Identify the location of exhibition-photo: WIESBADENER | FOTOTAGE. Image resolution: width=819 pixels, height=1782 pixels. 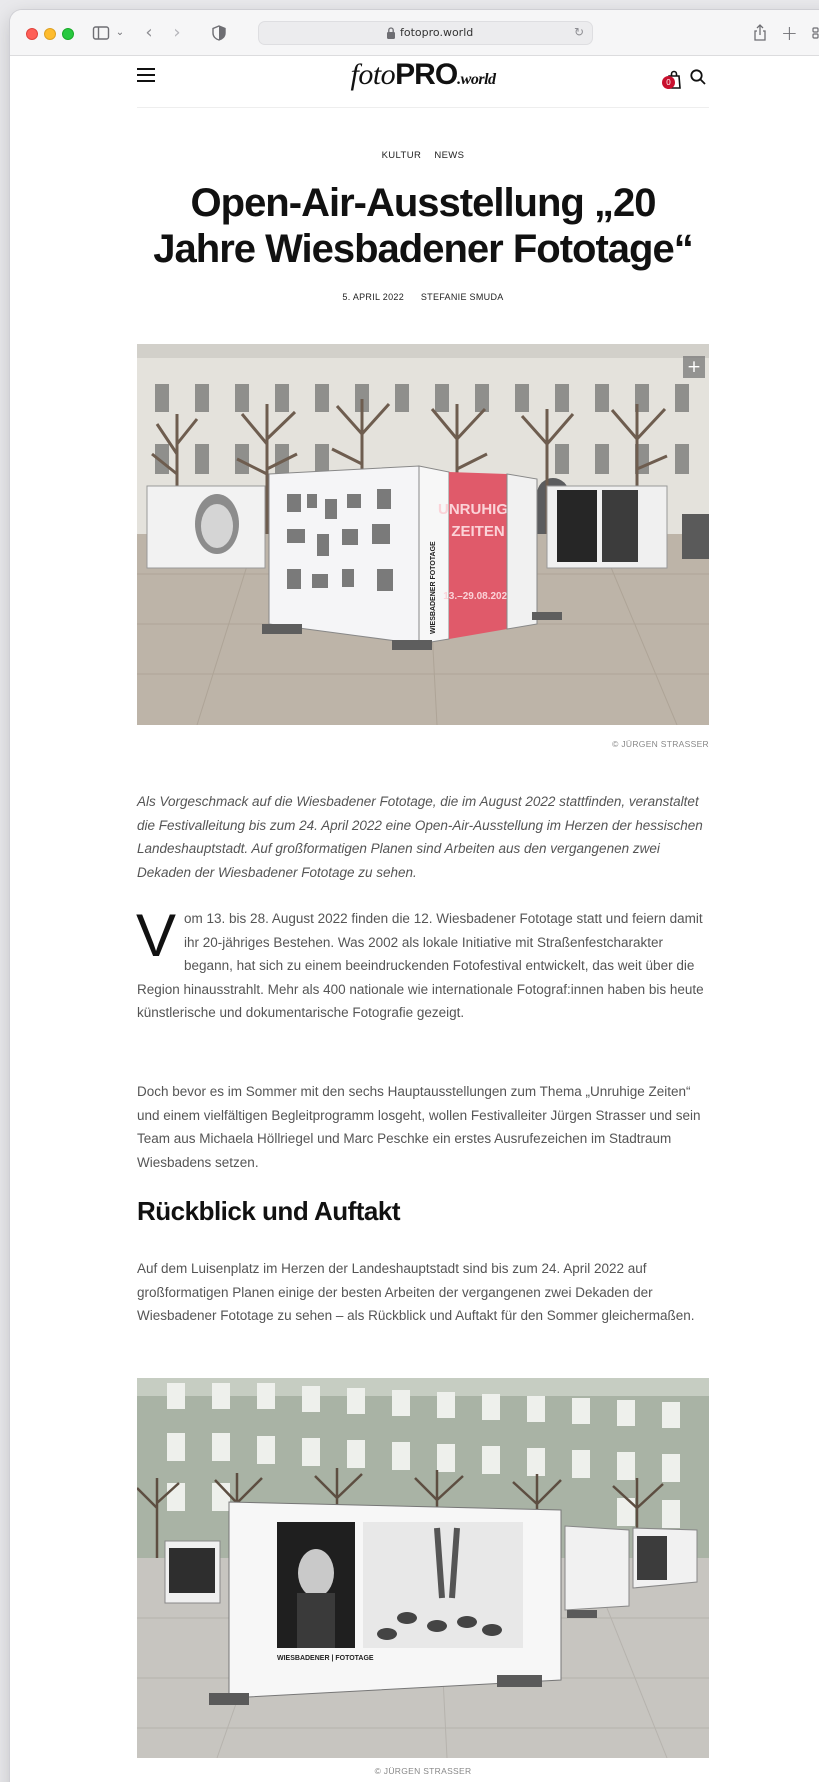
(423, 1568).